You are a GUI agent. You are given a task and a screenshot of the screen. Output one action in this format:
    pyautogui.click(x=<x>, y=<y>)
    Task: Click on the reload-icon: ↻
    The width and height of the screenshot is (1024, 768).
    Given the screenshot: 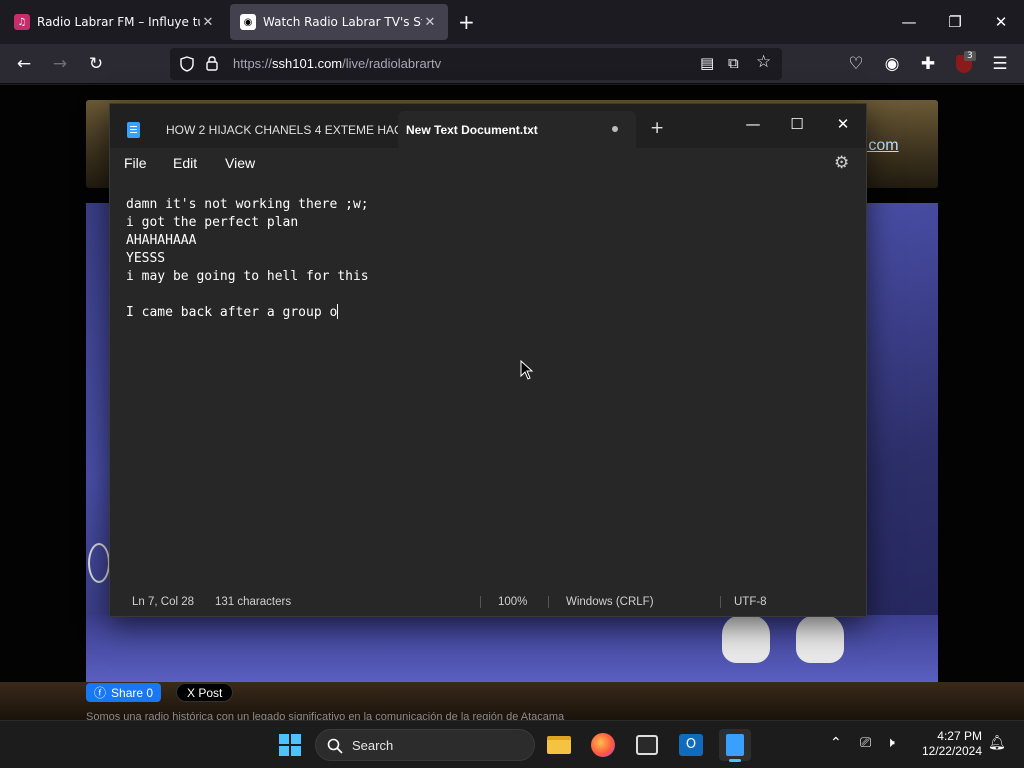 What is the action you would take?
    pyautogui.click(x=96, y=64)
    